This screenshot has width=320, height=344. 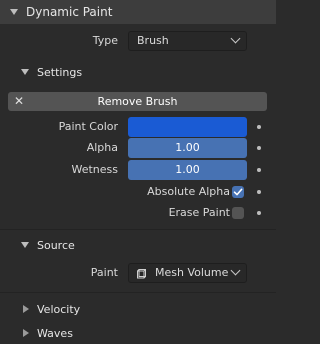 I want to click on paint-source-row: Paint Mesh Volume, so click(x=138, y=273).